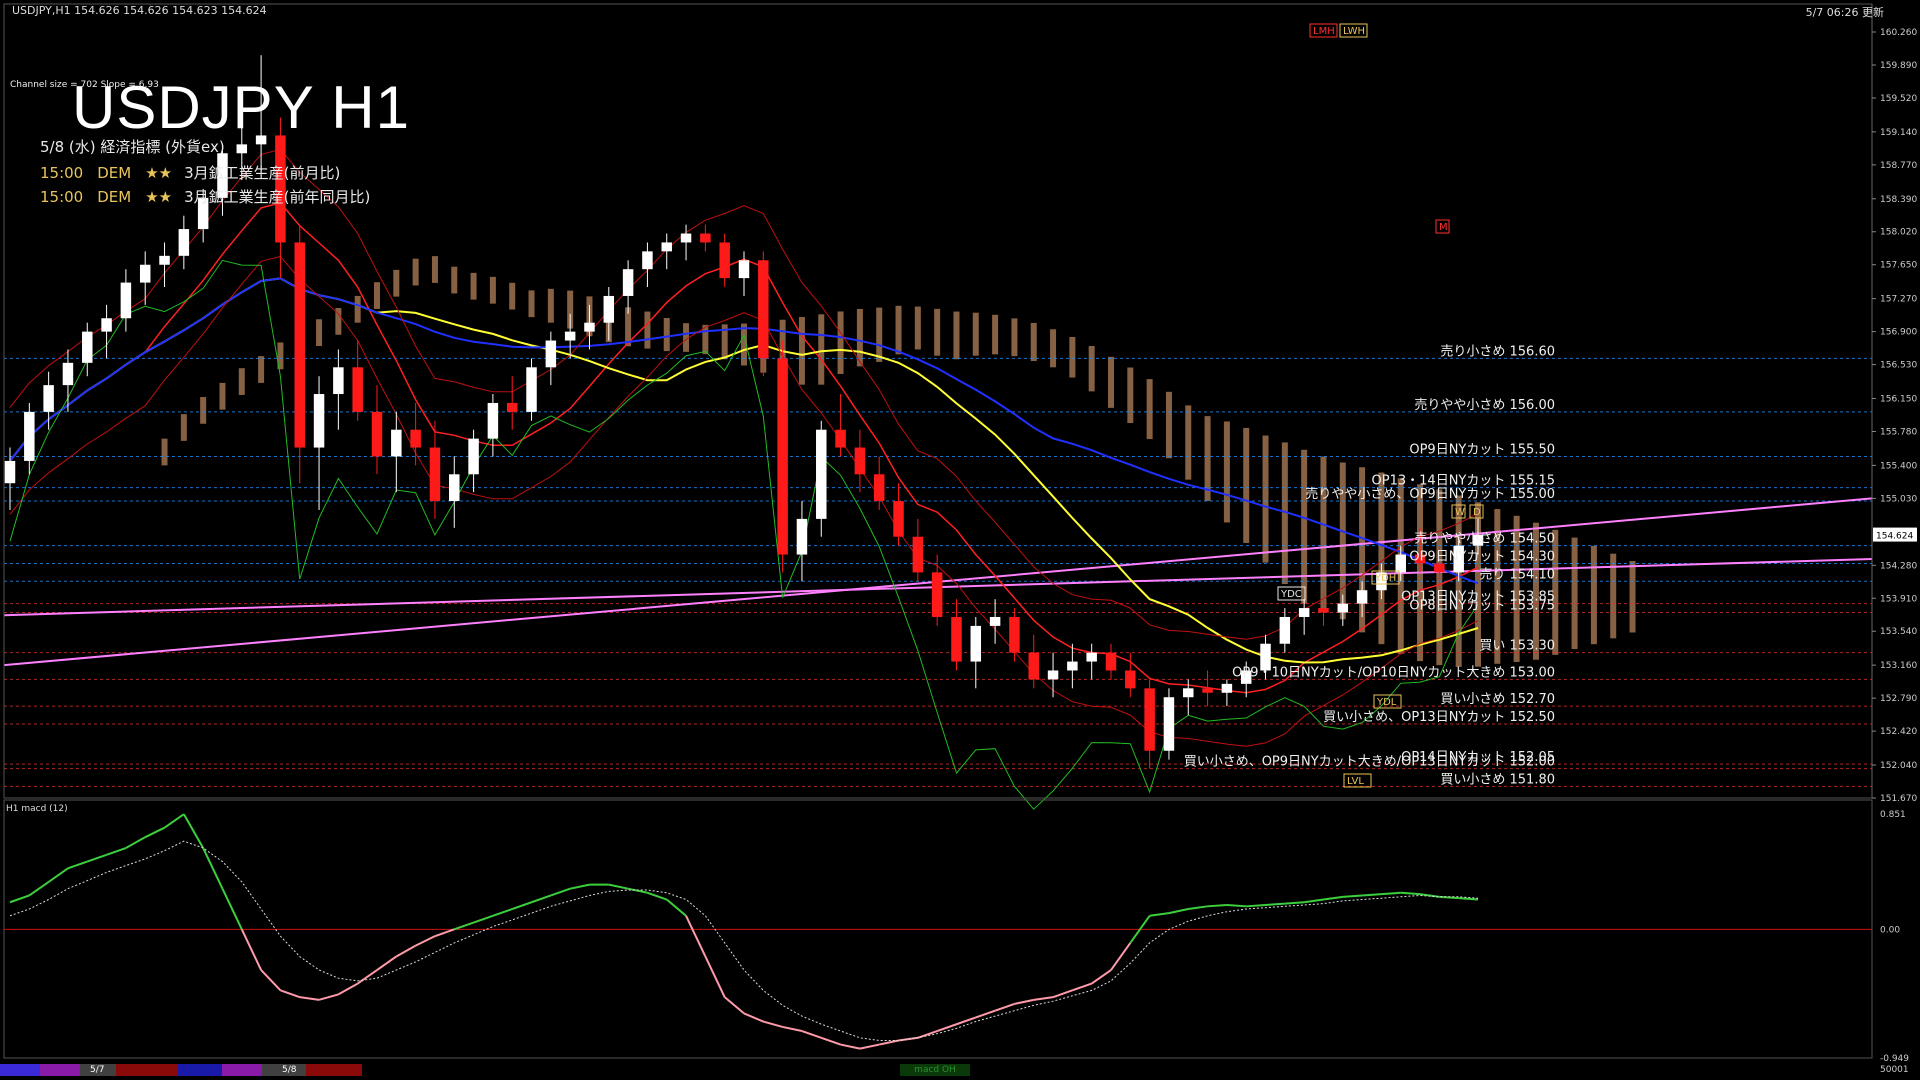 This screenshot has width=1920, height=1080. Describe the element at coordinates (1443, 227) in the screenshot. I see `chart-tag: M` at that location.